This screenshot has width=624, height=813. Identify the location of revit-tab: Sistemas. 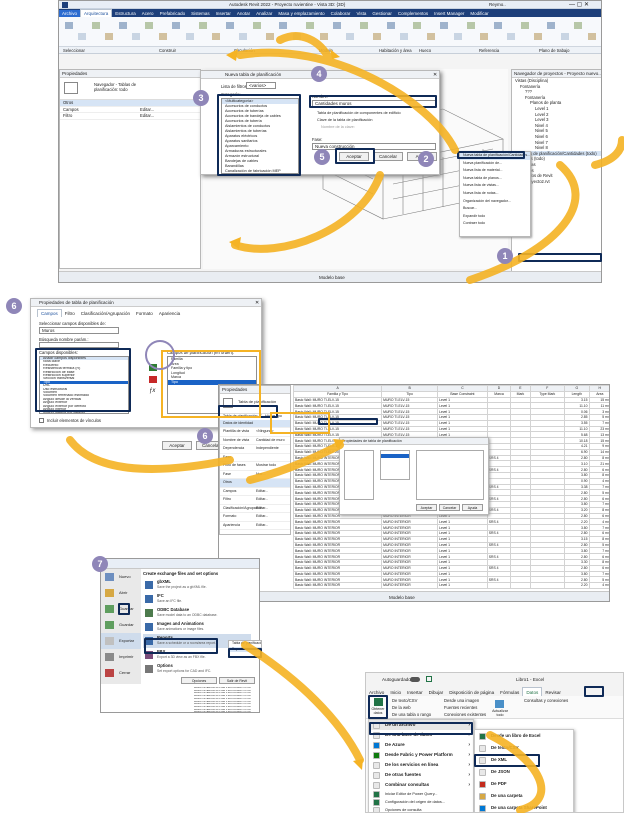
(200, 13).